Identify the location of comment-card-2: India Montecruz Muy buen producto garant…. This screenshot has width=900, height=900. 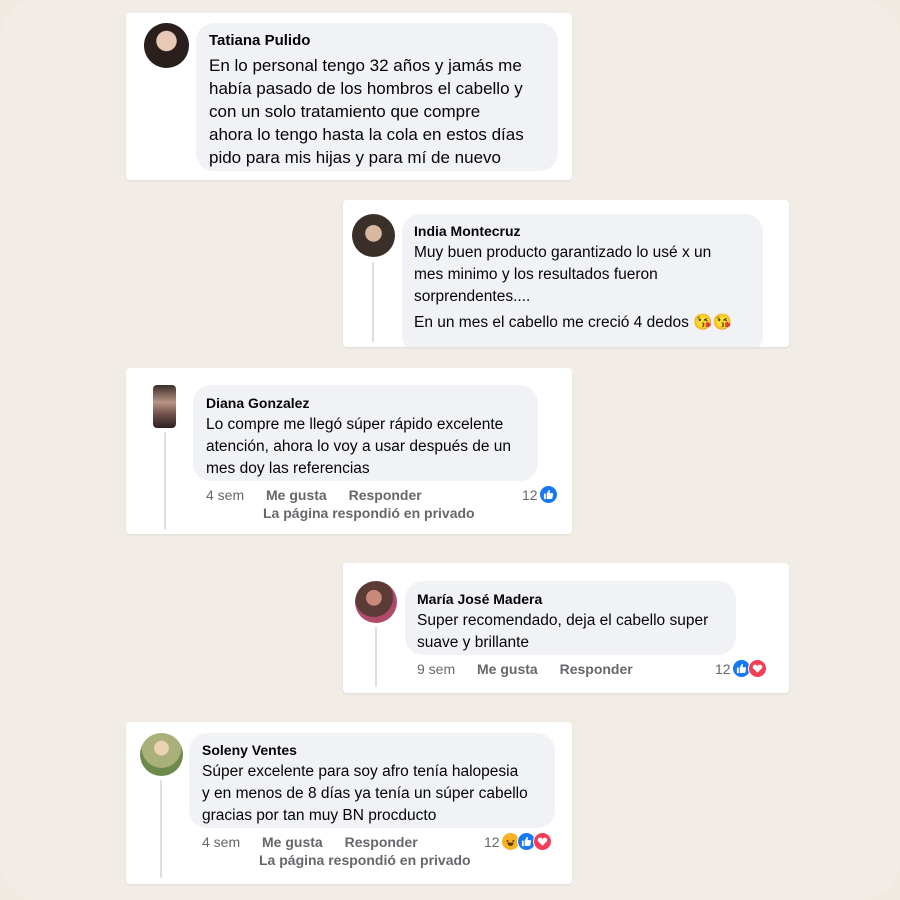
(566, 273).